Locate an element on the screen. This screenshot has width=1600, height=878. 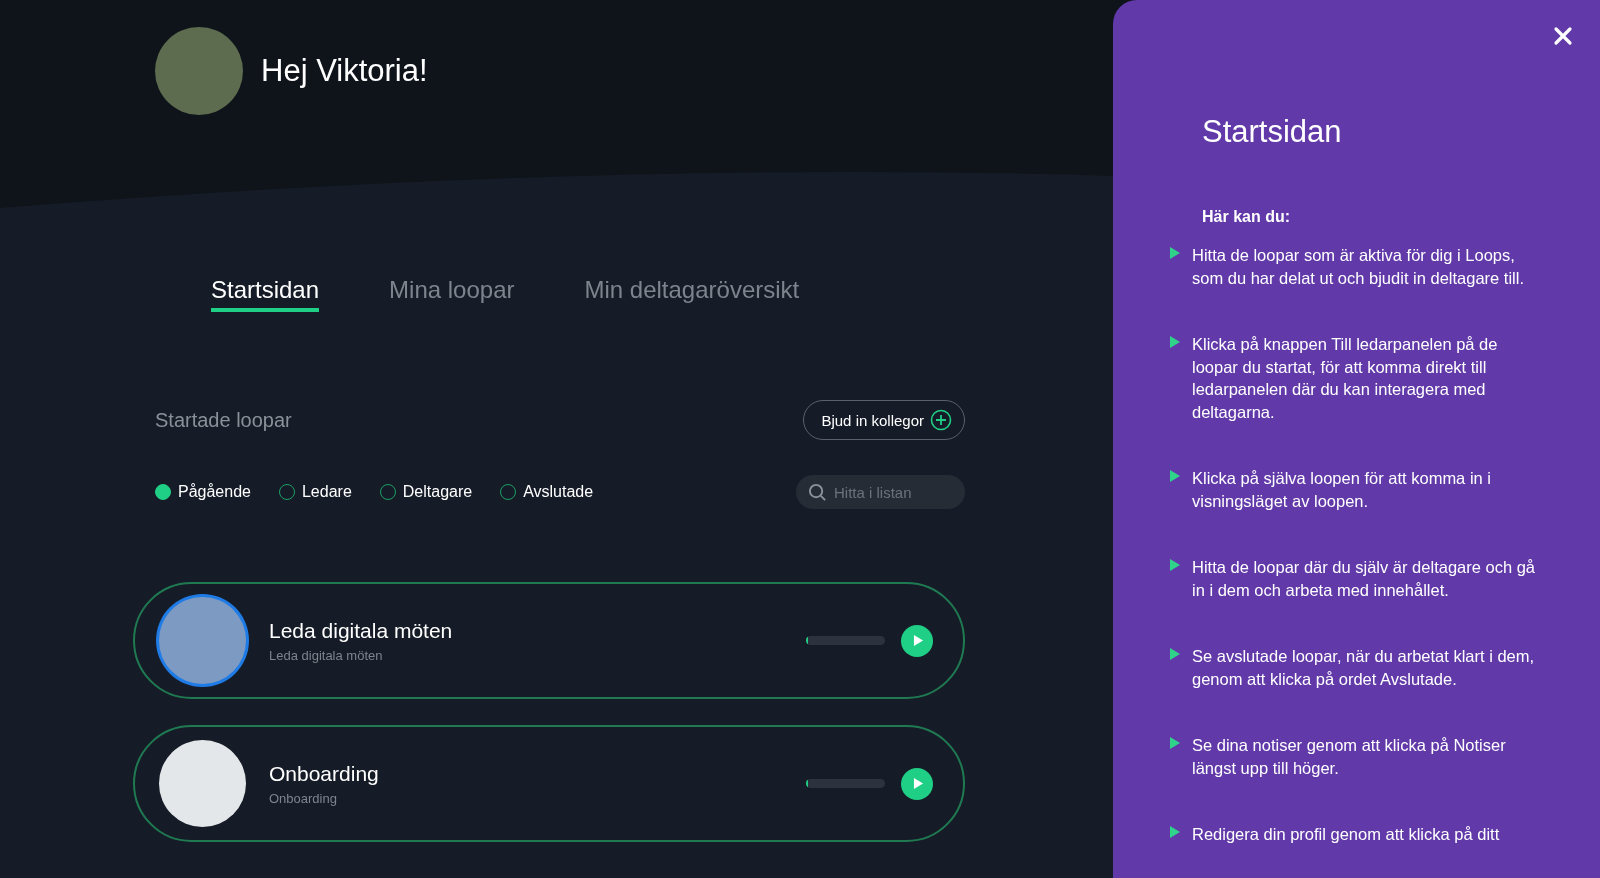
search-field: Hitta i listan is located at coordinates (880, 492).